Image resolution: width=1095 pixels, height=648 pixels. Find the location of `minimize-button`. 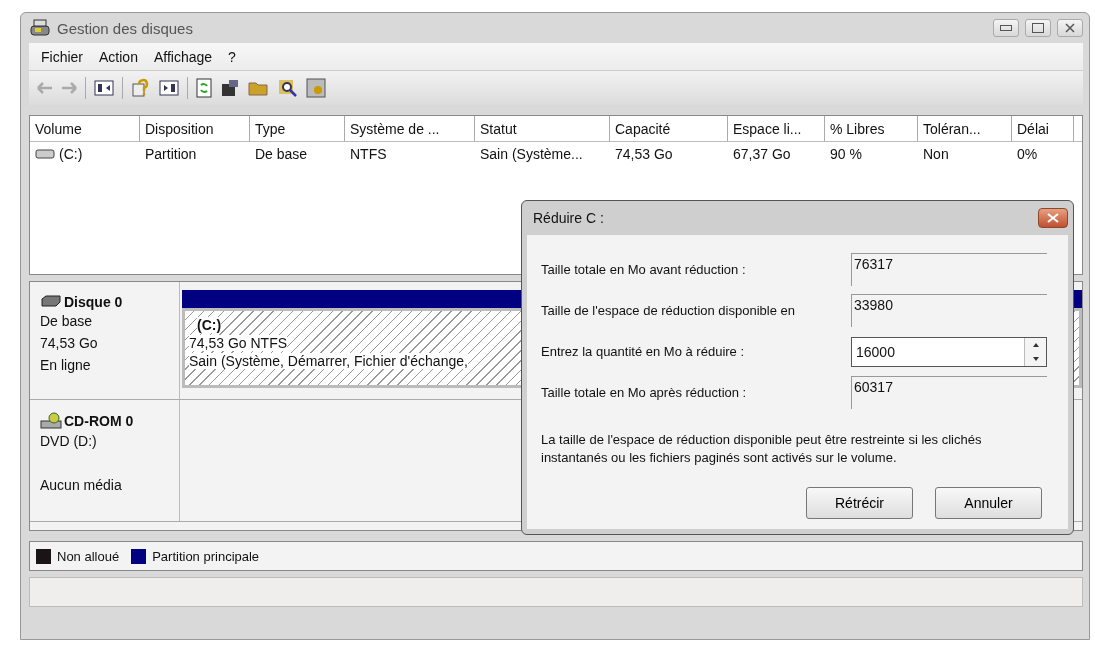

minimize-button is located at coordinates (1006, 28).